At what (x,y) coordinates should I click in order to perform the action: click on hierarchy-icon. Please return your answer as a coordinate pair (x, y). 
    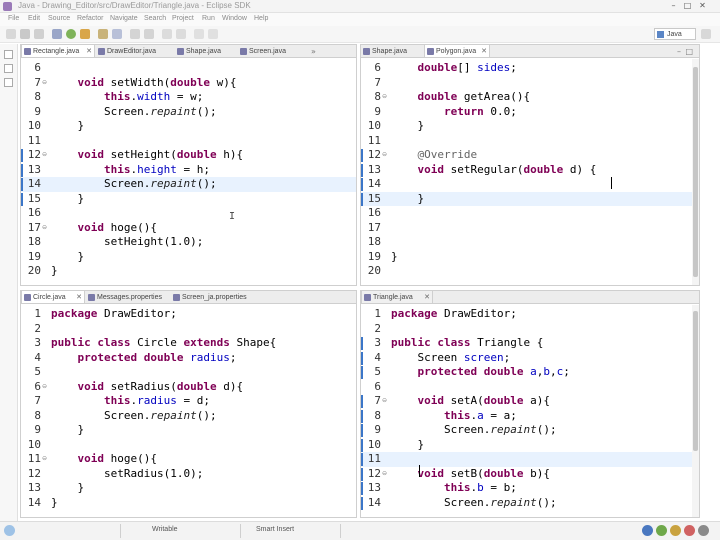
    Looking at the image, I should click on (8, 82).